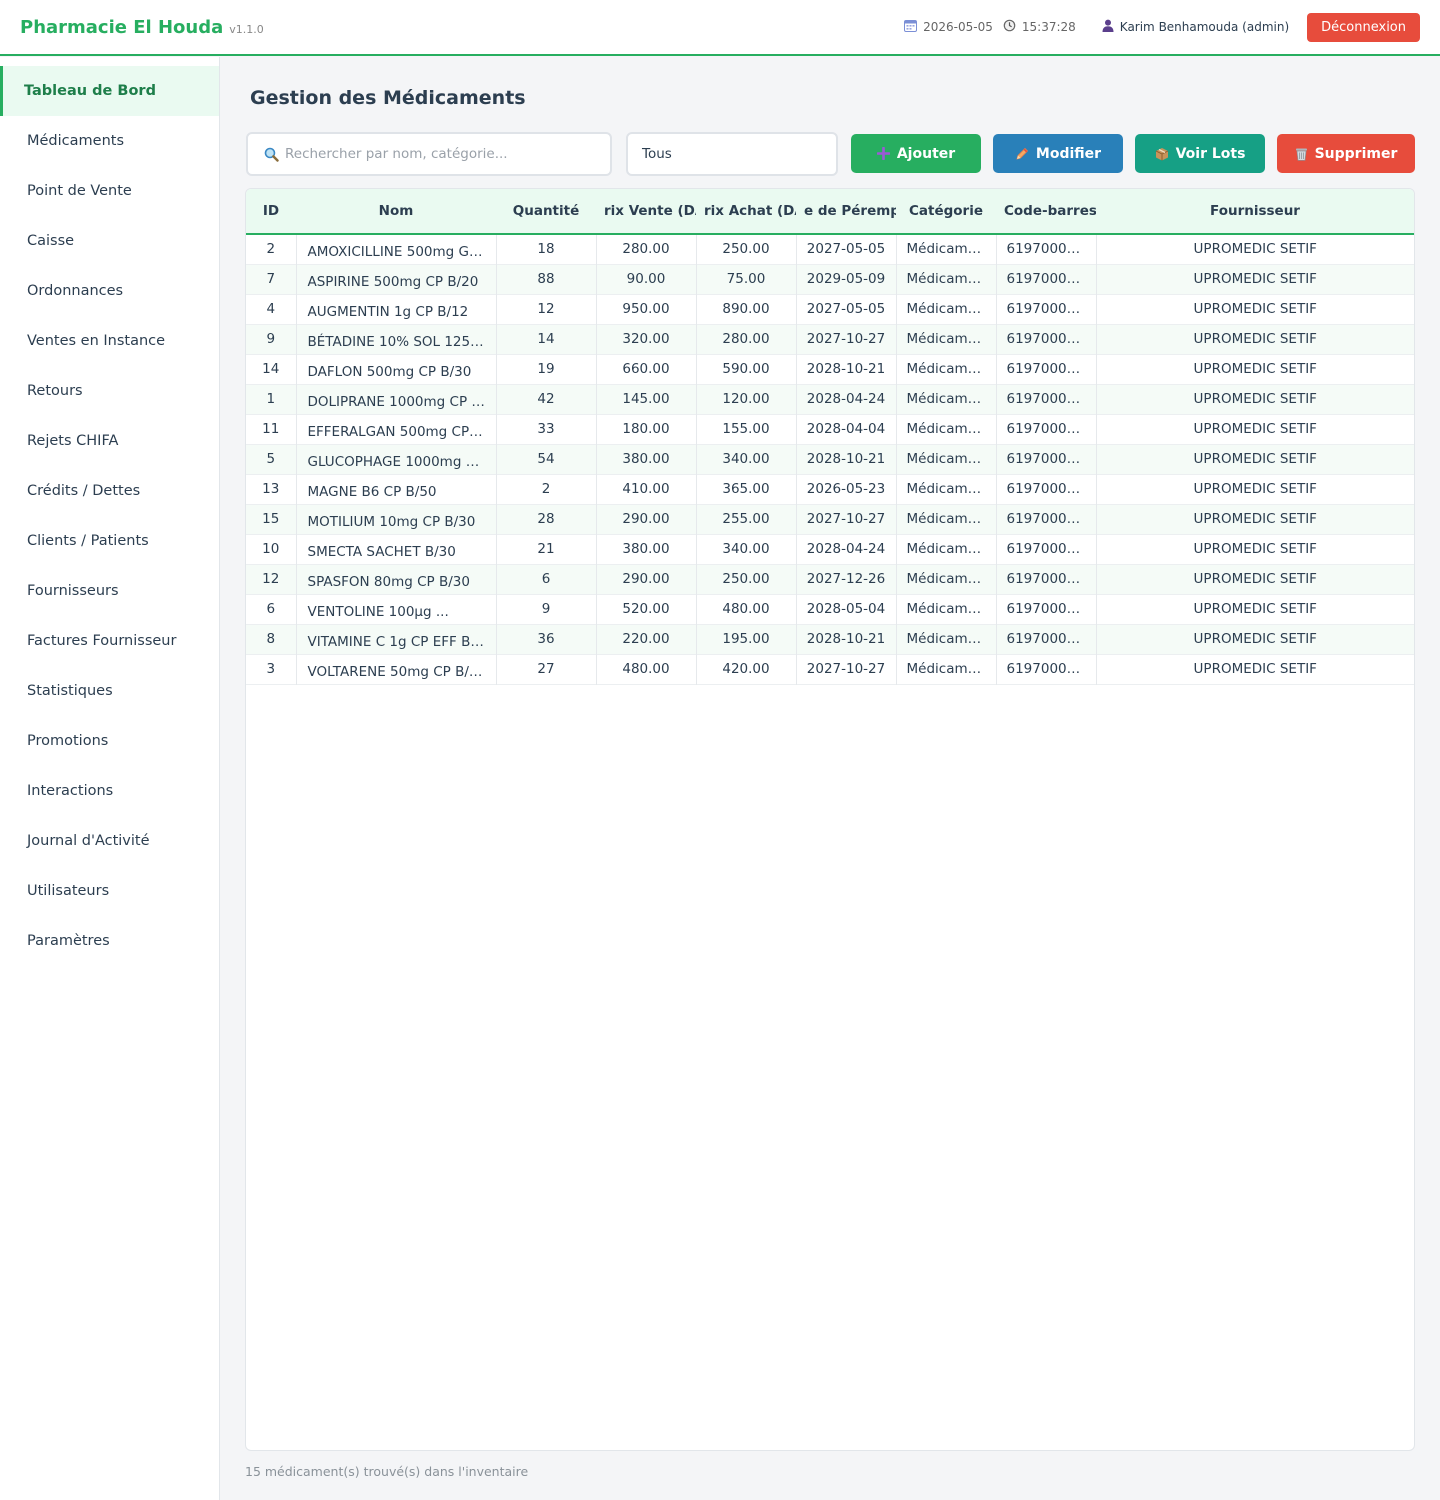 The width and height of the screenshot is (1440, 1500). What do you see at coordinates (122, 27) in the screenshot?
I see `app-title: Pharmacie El Houda` at bounding box center [122, 27].